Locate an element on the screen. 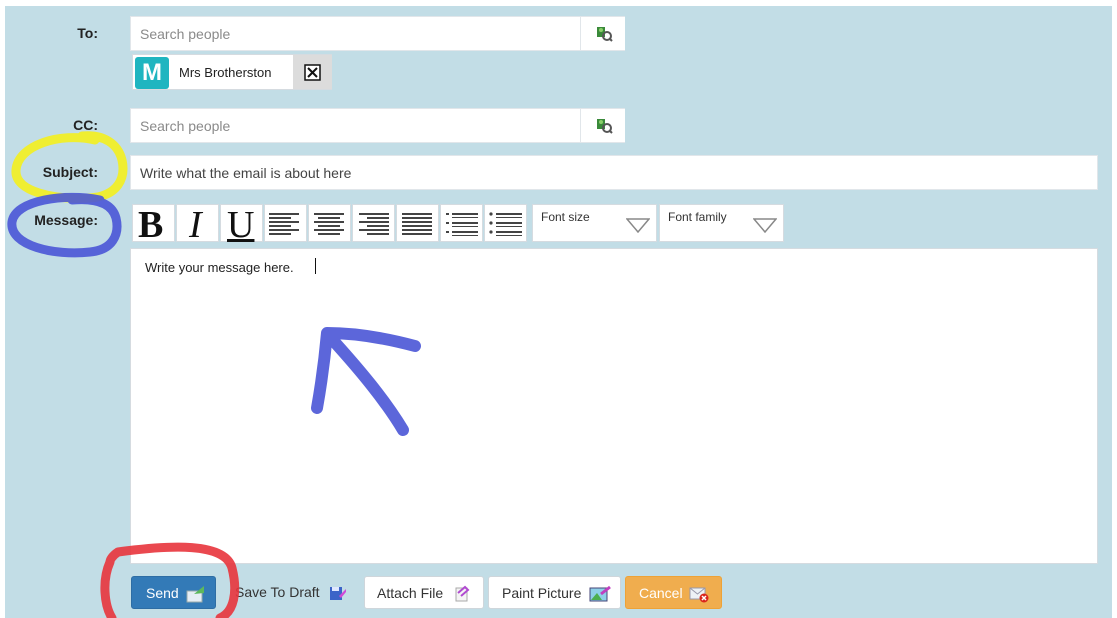 The height and width of the screenshot is (618, 1117). blue-circle-annotation is located at coordinates (64, 225).